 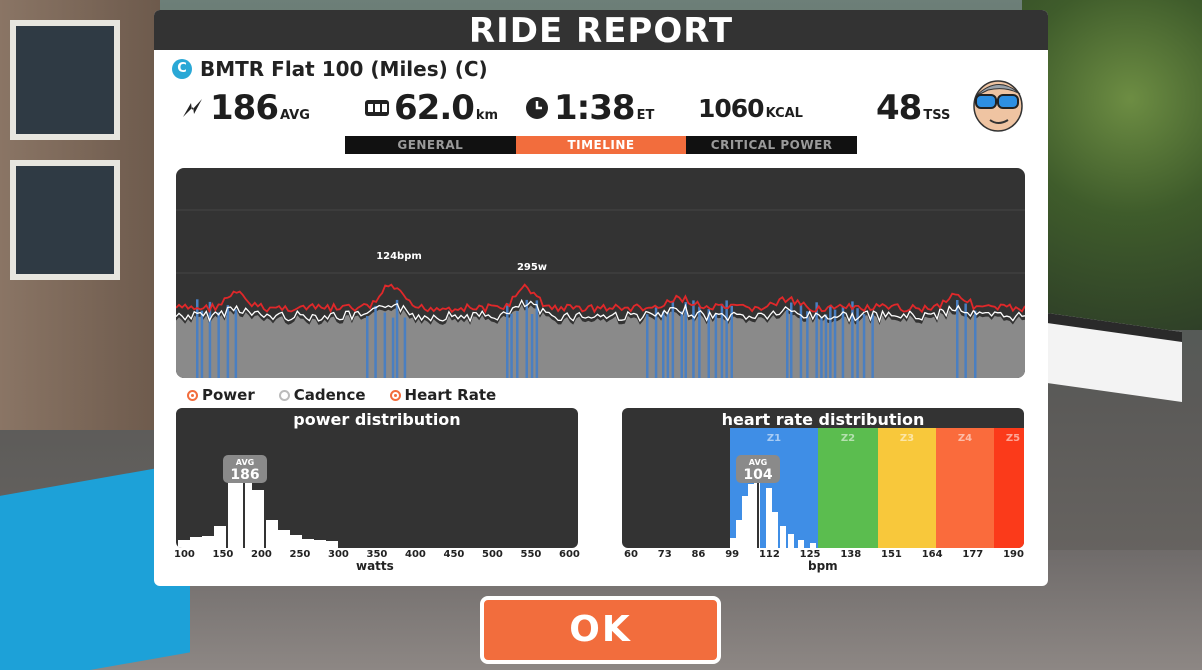 What do you see at coordinates (329, 395) in the screenshot?
I see `legend-cadence-label: Cadence` at bounding box center [329, 395].